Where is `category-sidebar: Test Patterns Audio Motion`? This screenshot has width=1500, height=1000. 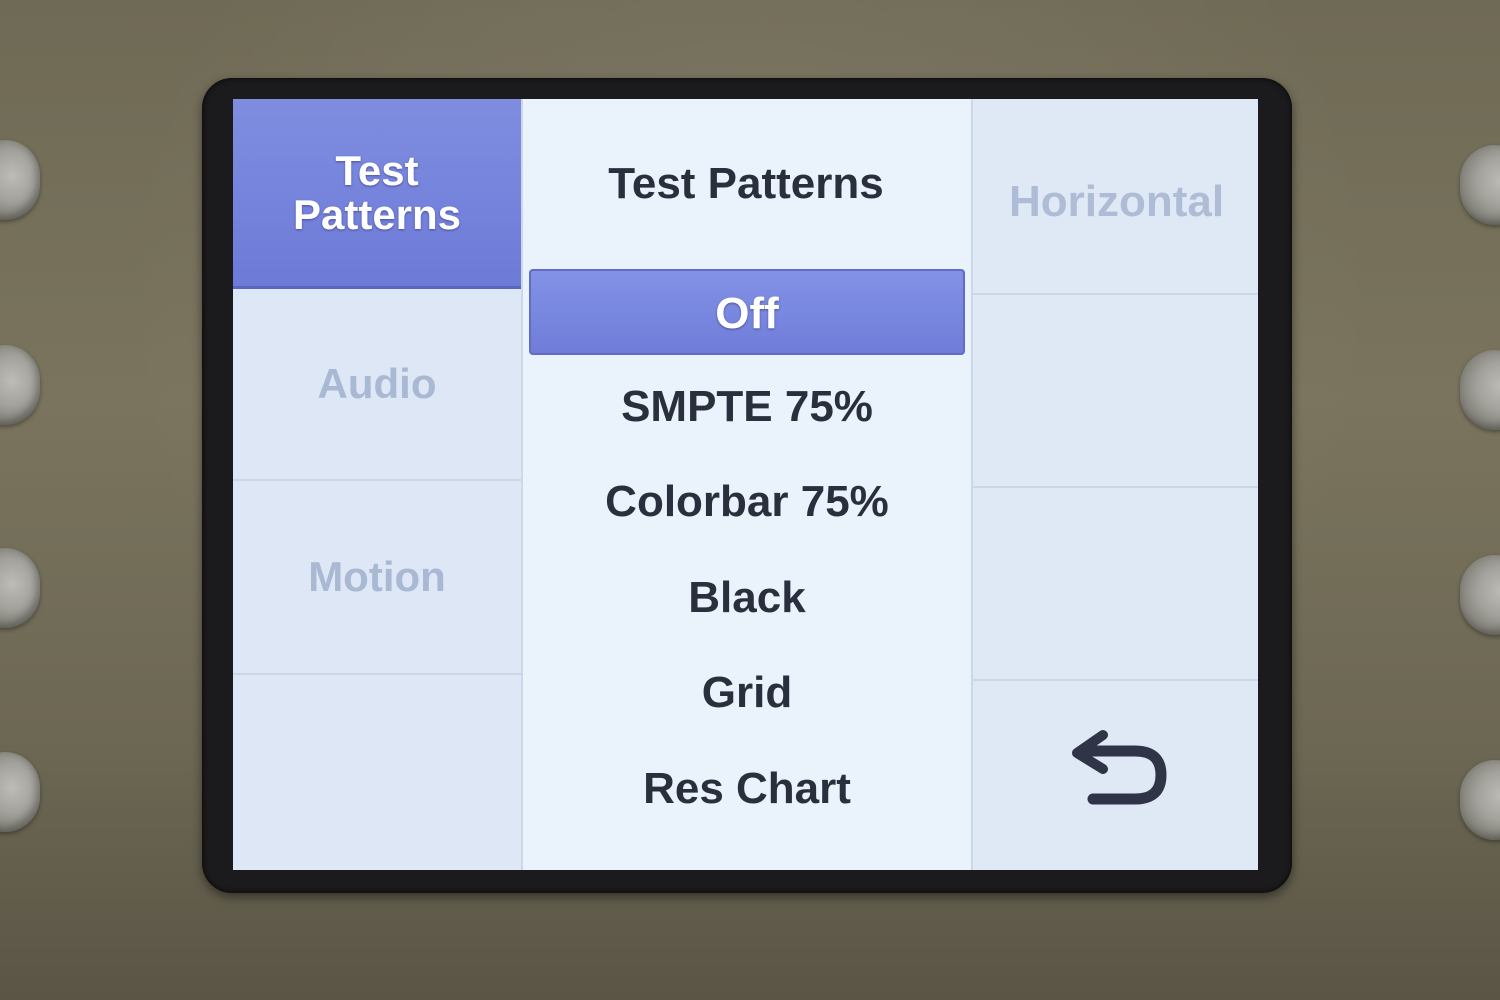
category-sidebar: Test Patterns Audio Motion is located at coordinates (378, 484).